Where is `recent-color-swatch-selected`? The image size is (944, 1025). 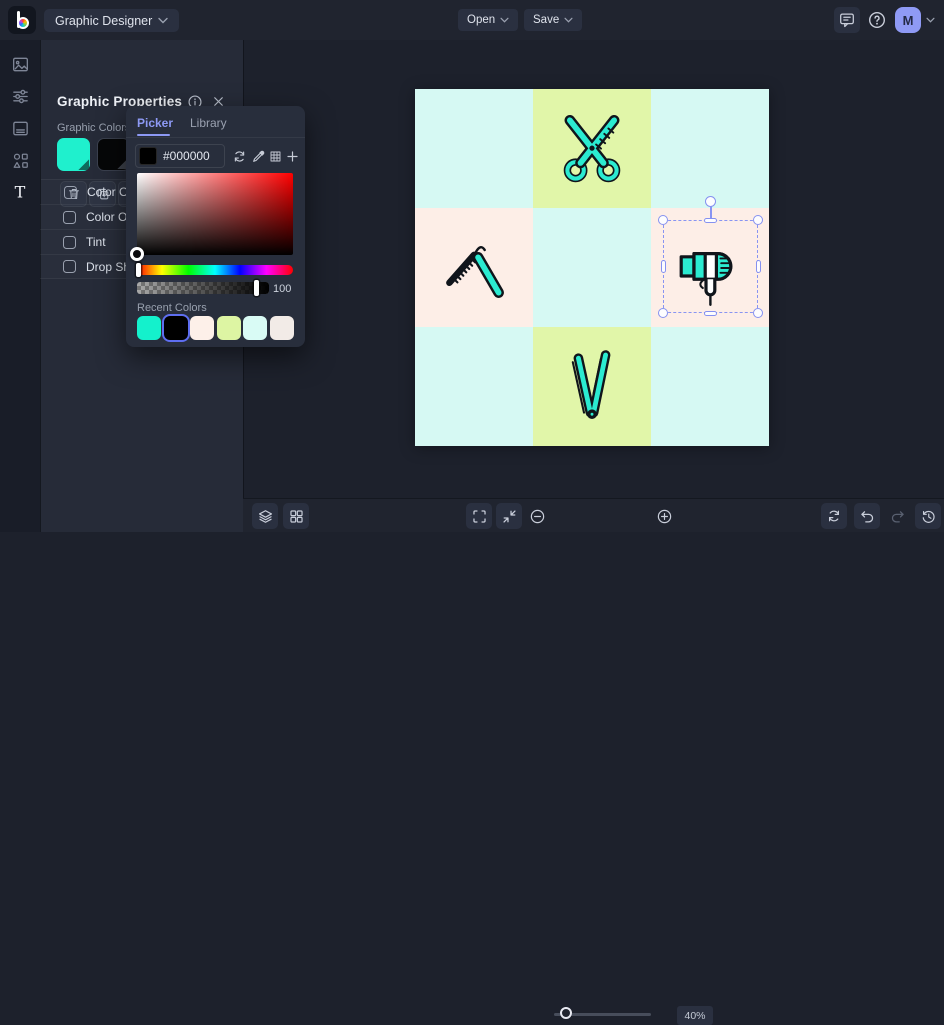
recent-color-swatch-selected is located at coordinates (175, 328).